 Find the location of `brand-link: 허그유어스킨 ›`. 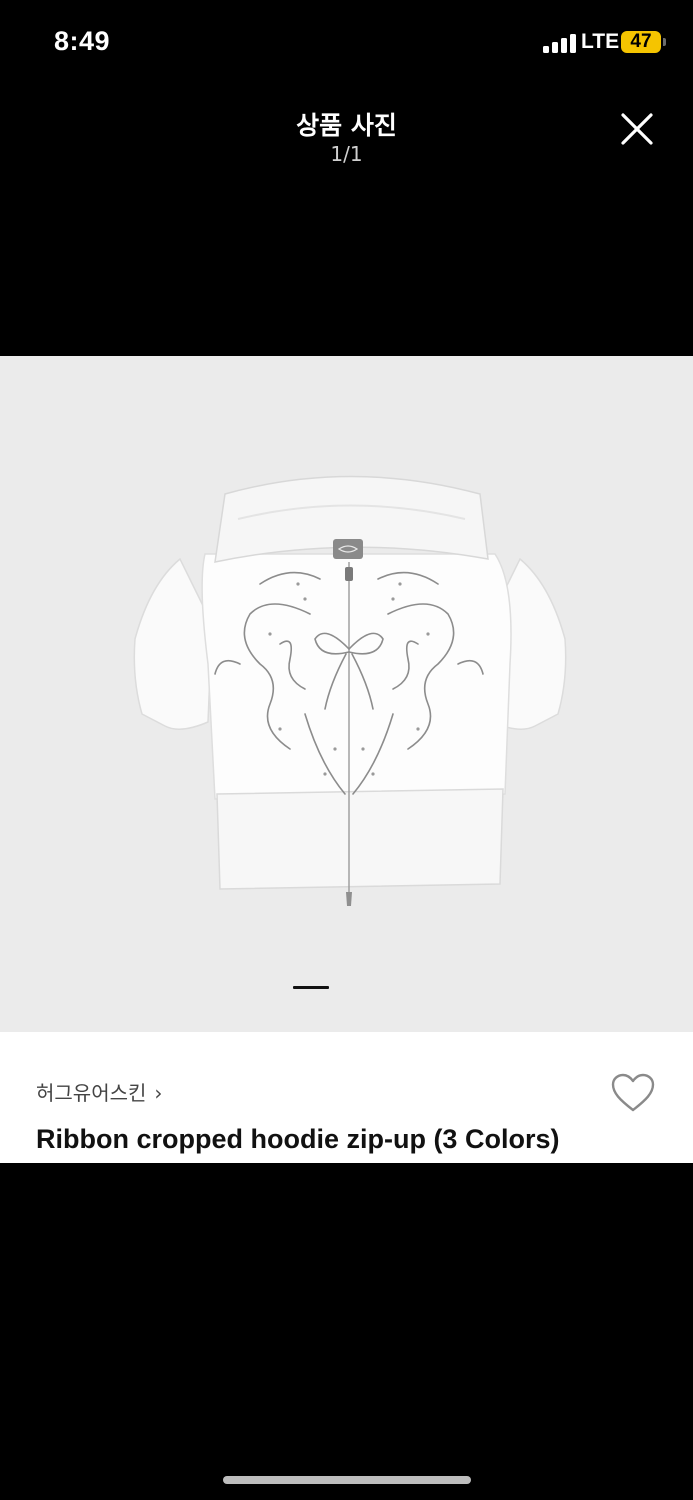

brand-link: 허그유어스킨 › is located at coordinates (99, 1091).